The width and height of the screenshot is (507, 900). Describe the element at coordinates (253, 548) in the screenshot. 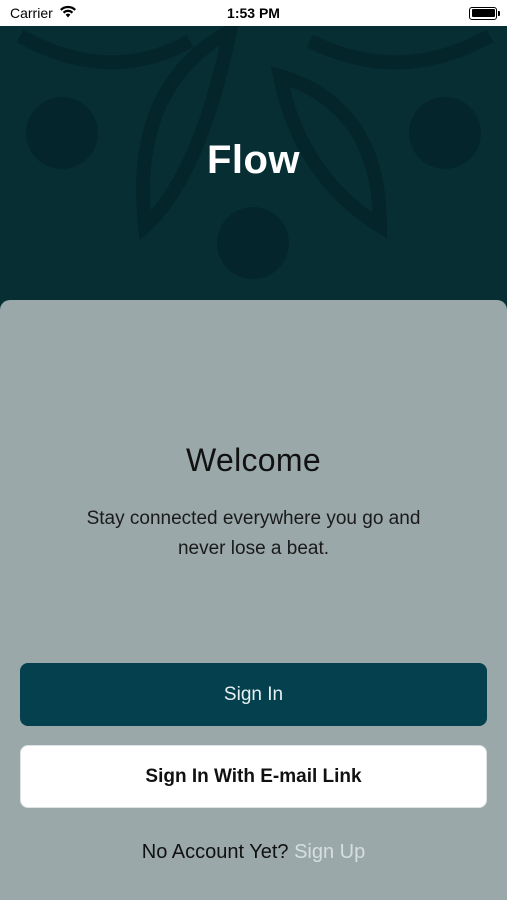

I see `welcome-line-2: never lose a beat.` at that location.